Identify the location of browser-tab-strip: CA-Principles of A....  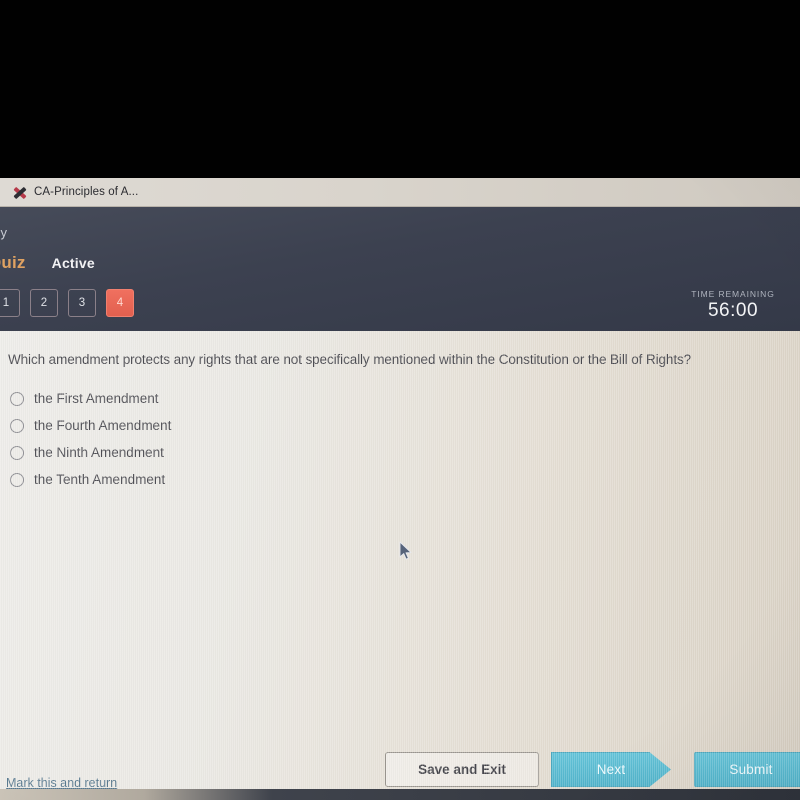
(400, 192).